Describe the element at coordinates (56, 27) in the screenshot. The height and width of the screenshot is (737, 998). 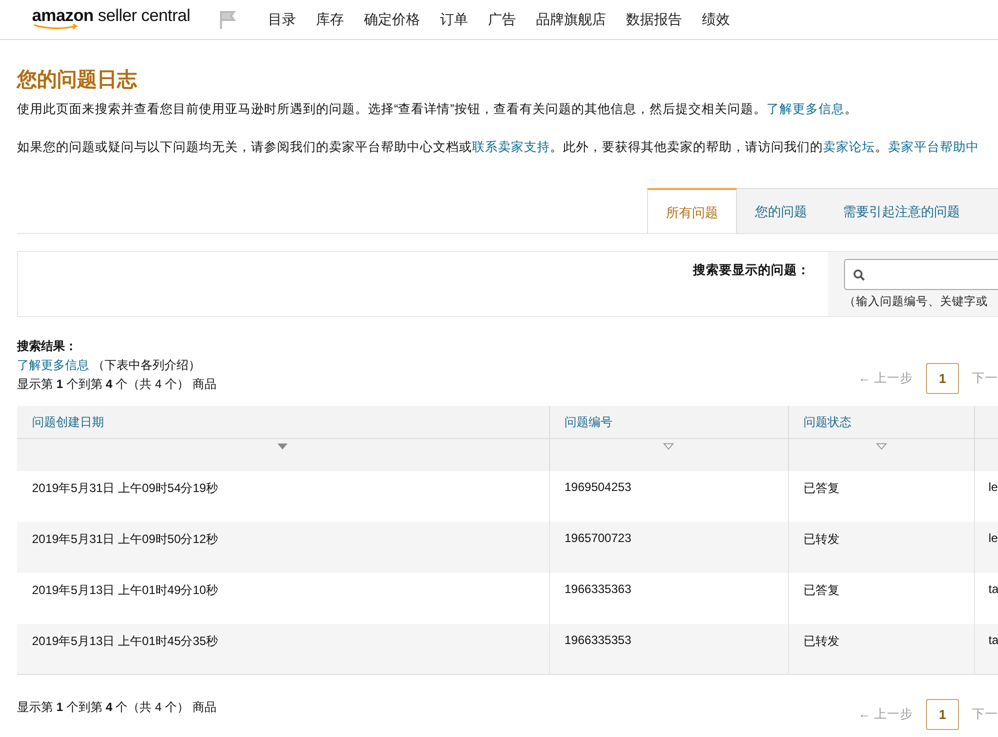
I see `smile-icon` at that location.